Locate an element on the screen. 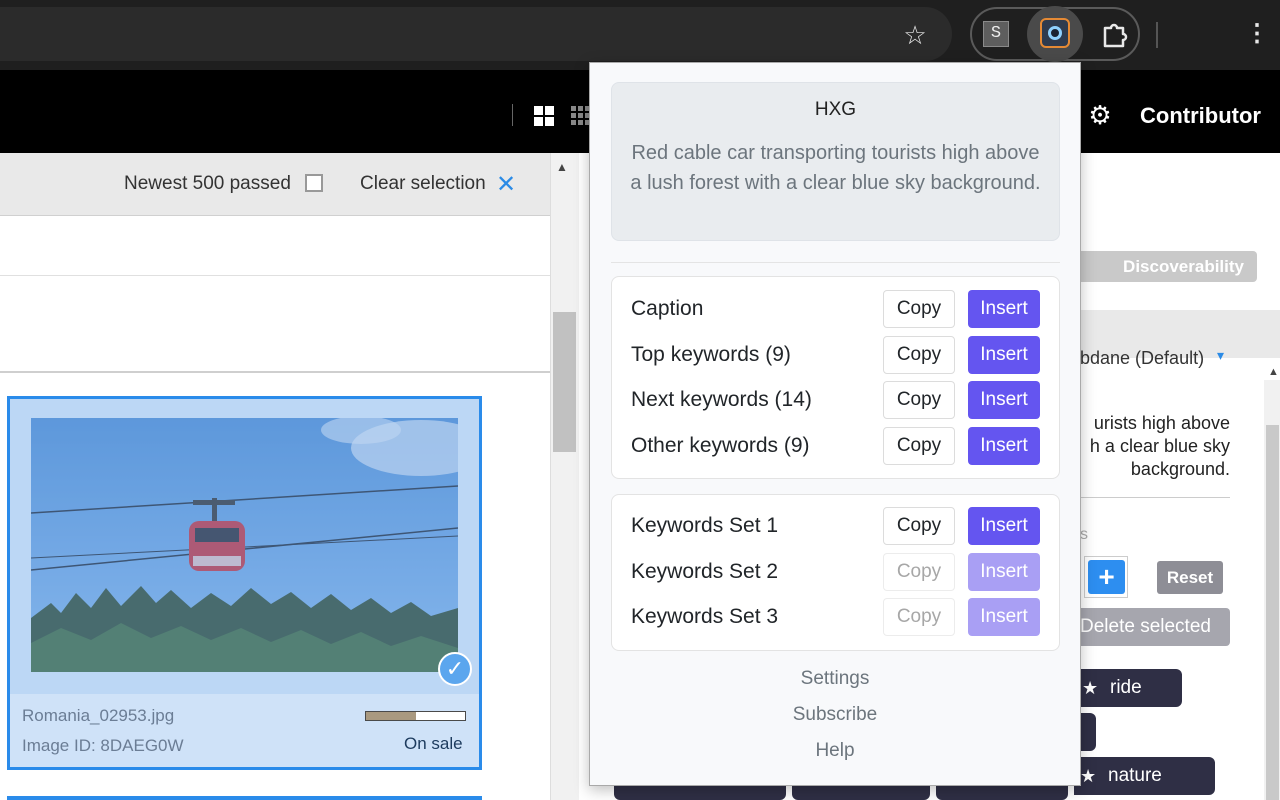 Image resolution: width=1280 pixels, height=800 pixels. copy-set-2-button: Copy is located at coordinates (919, 572).